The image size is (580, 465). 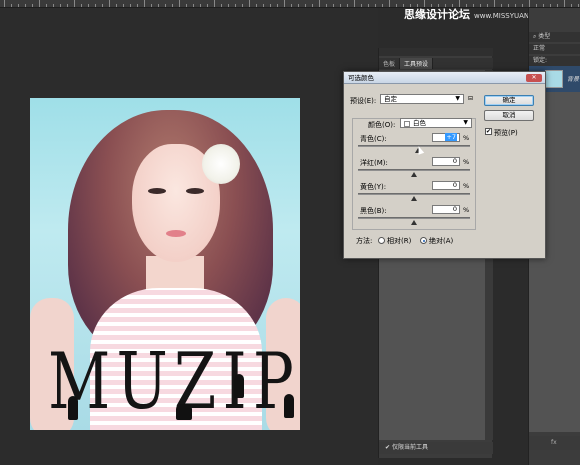 I want to click on watermark-title: 思缘设计论坛, so click(x=437, y=14).